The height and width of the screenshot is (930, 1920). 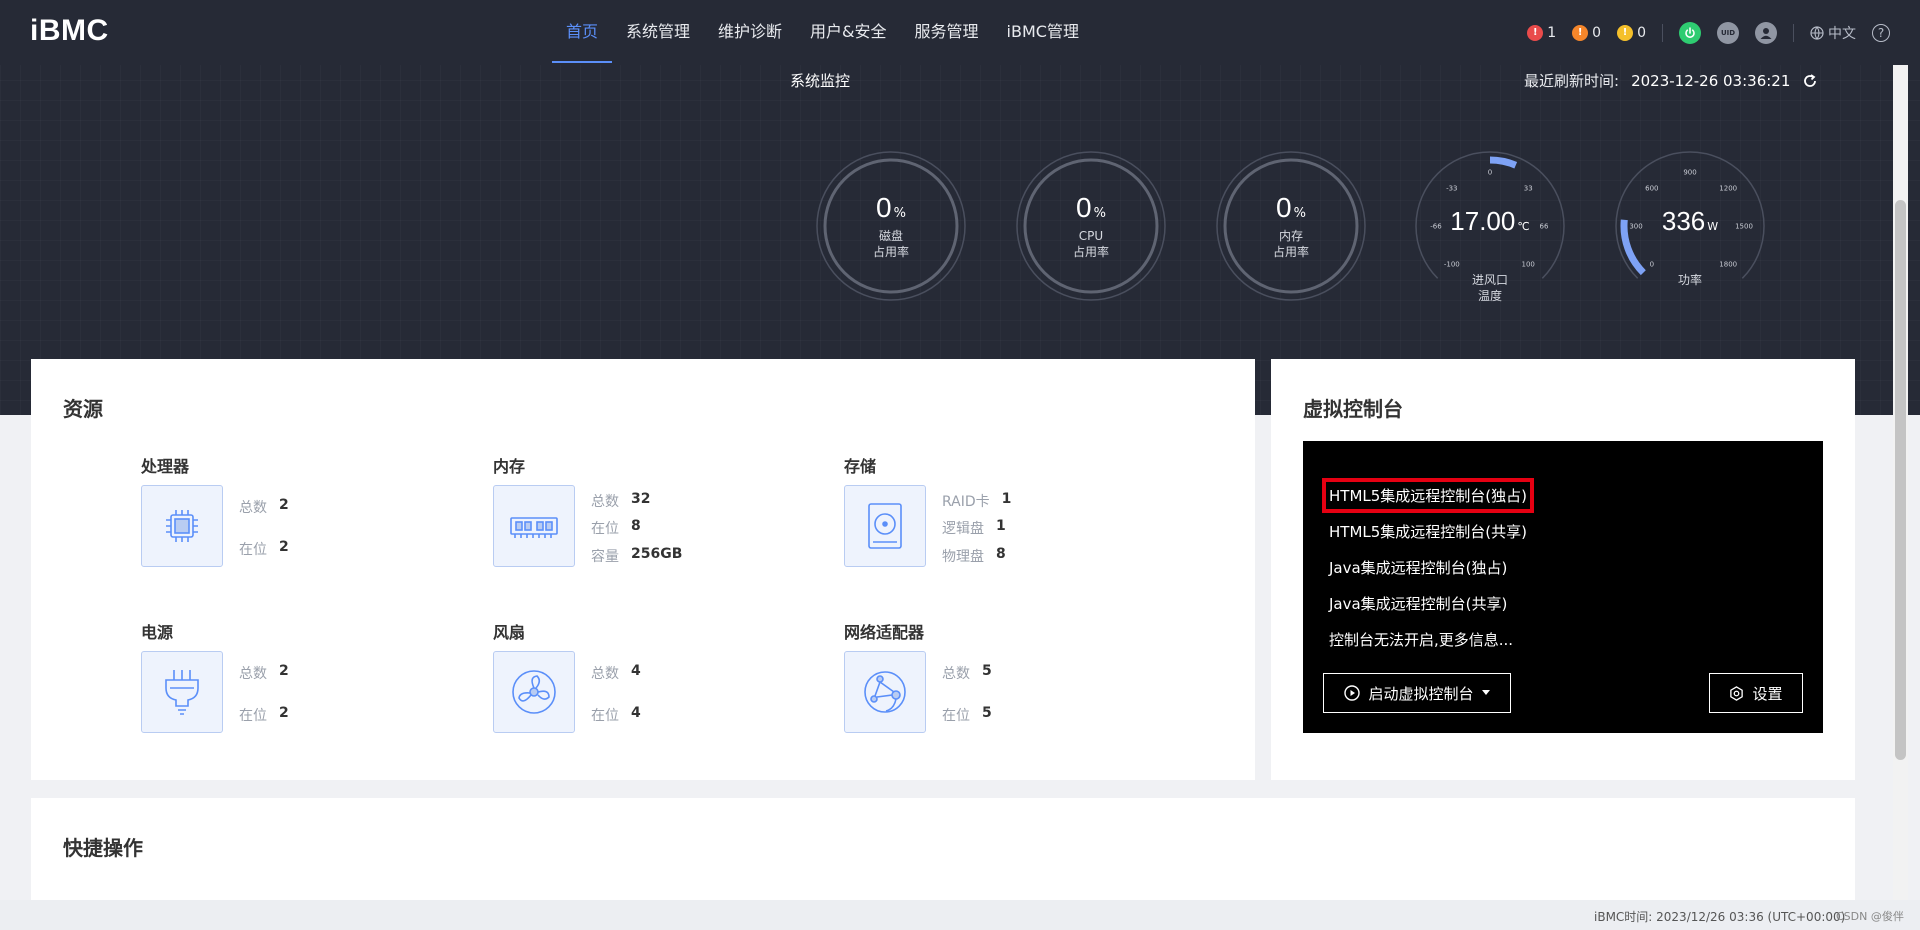 What do you see at coordinates (1503, 162) in the screenshot?
I see `temperature-level-arc` at bounding box center [1503, 162].